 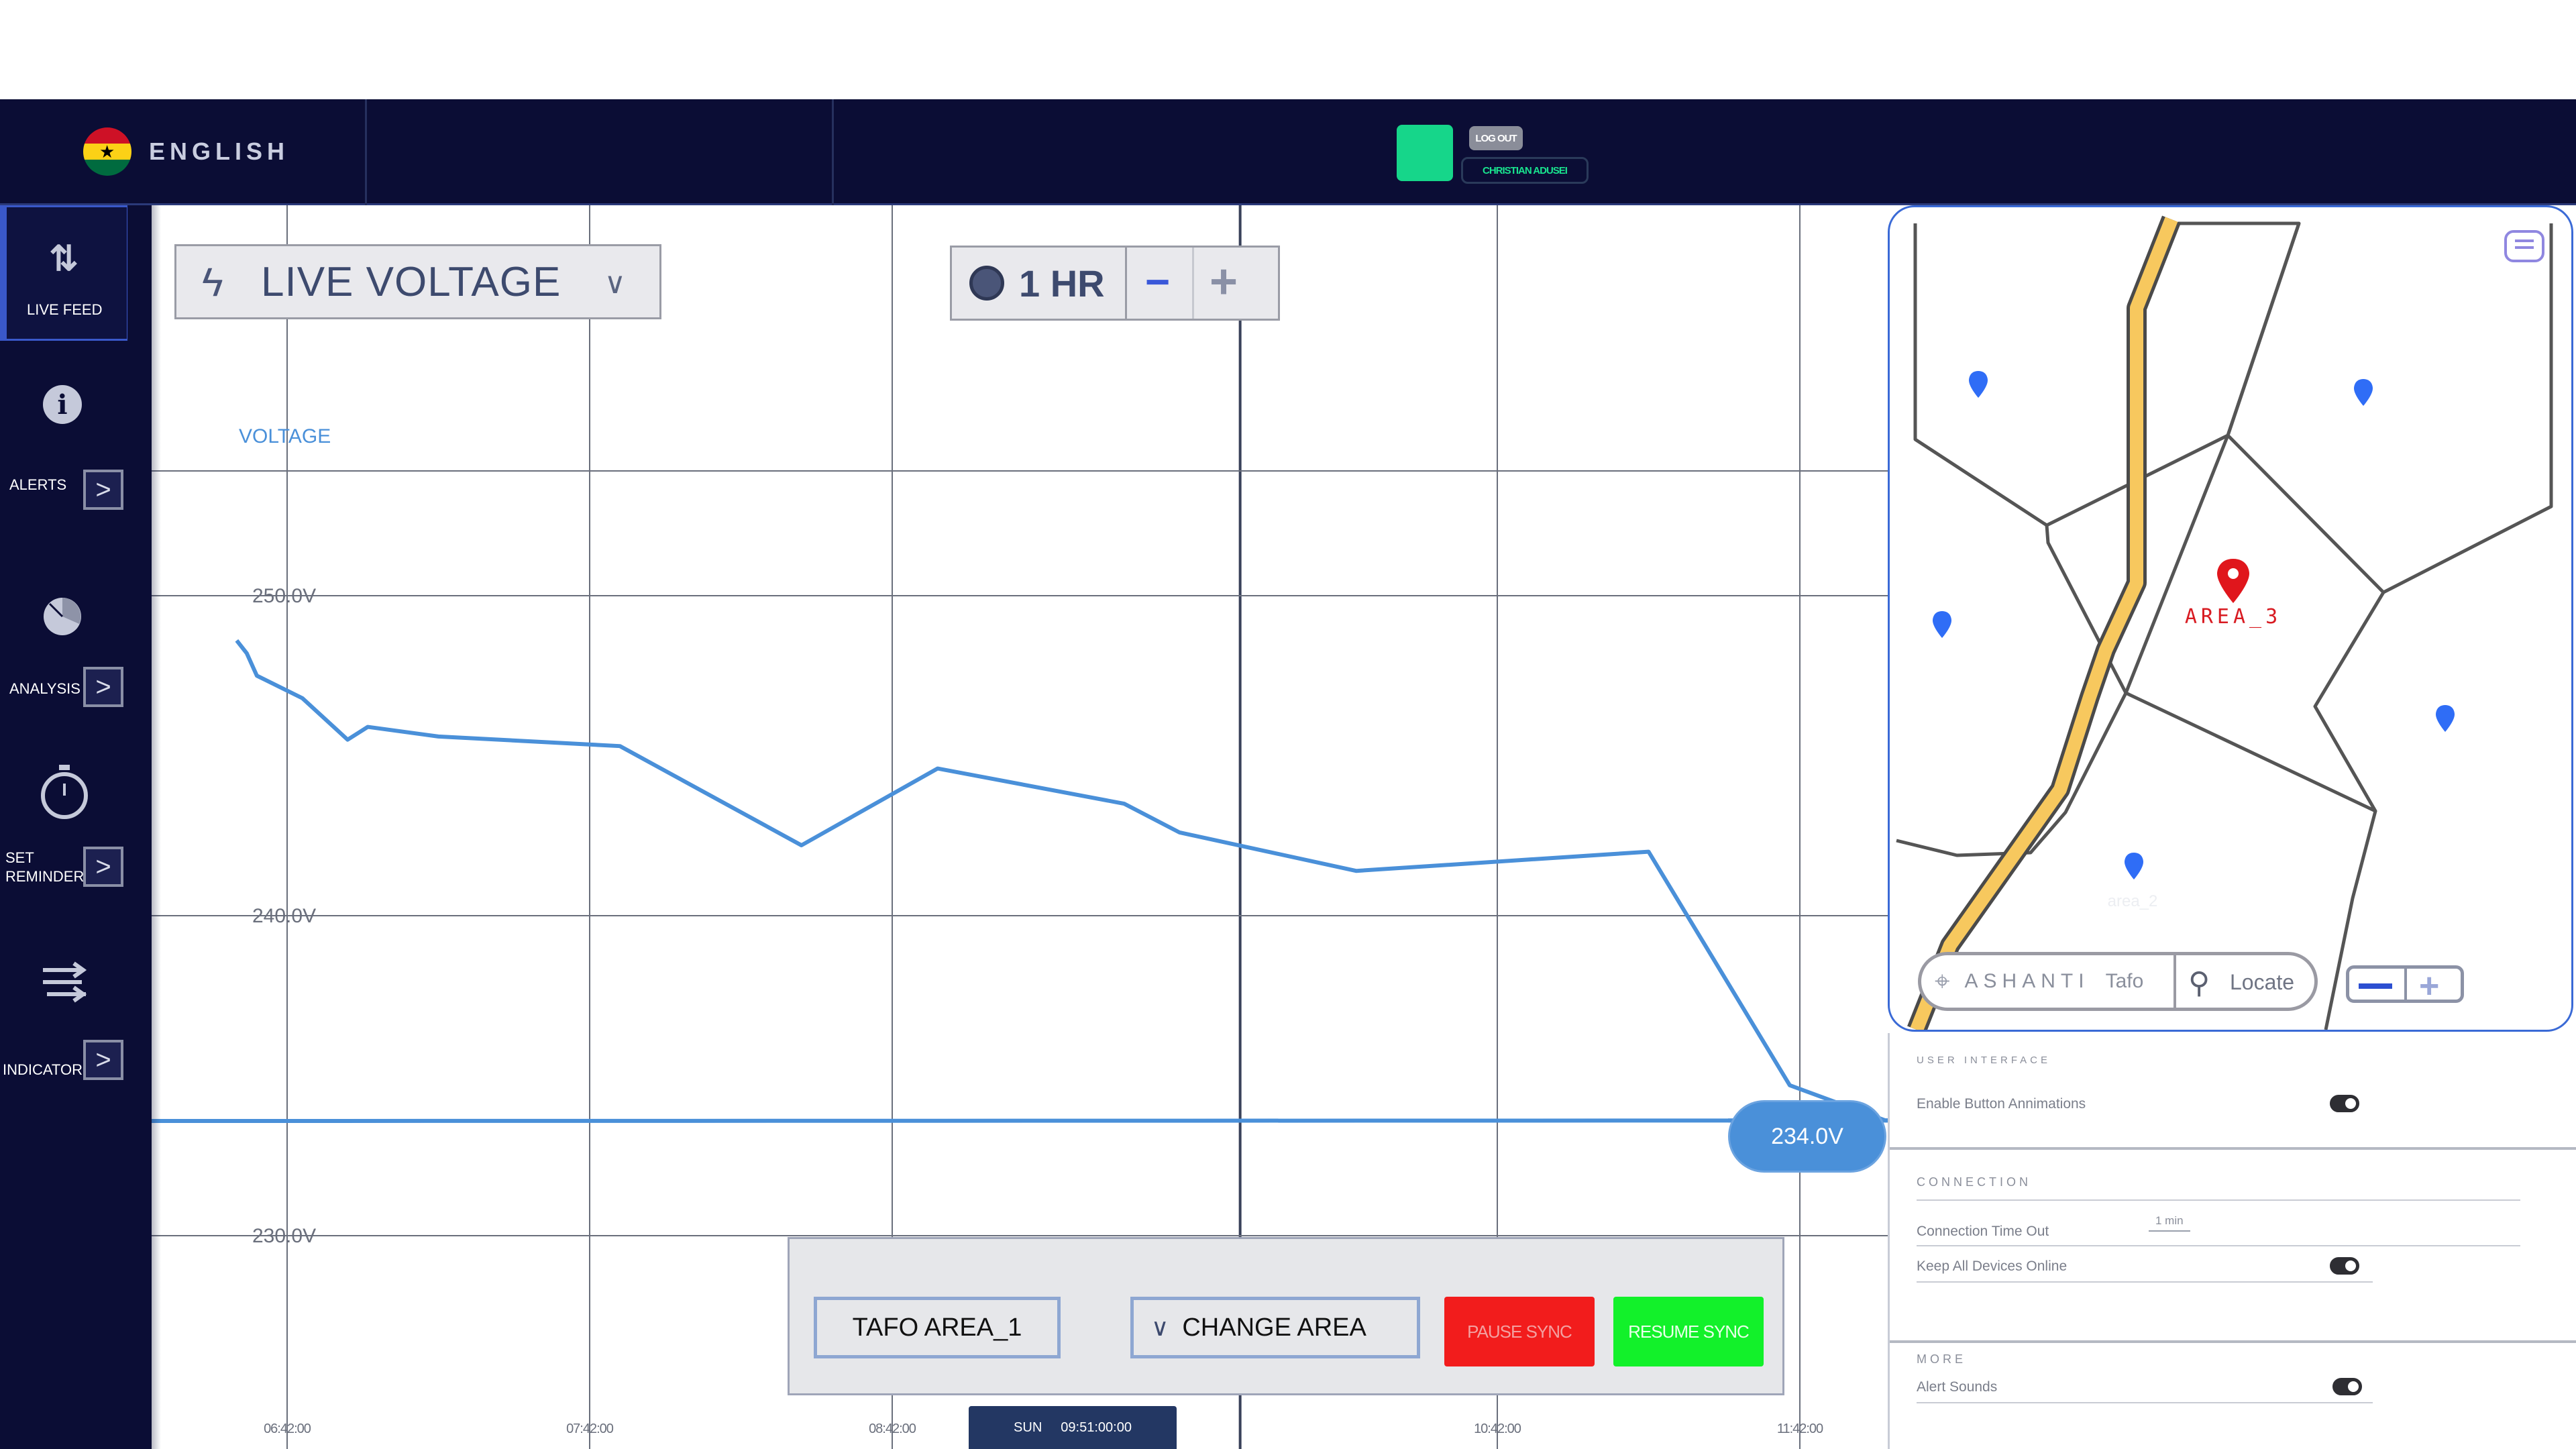 I want to click on x-tick-label: 10:42:00, so click(x=1497, y=1428).